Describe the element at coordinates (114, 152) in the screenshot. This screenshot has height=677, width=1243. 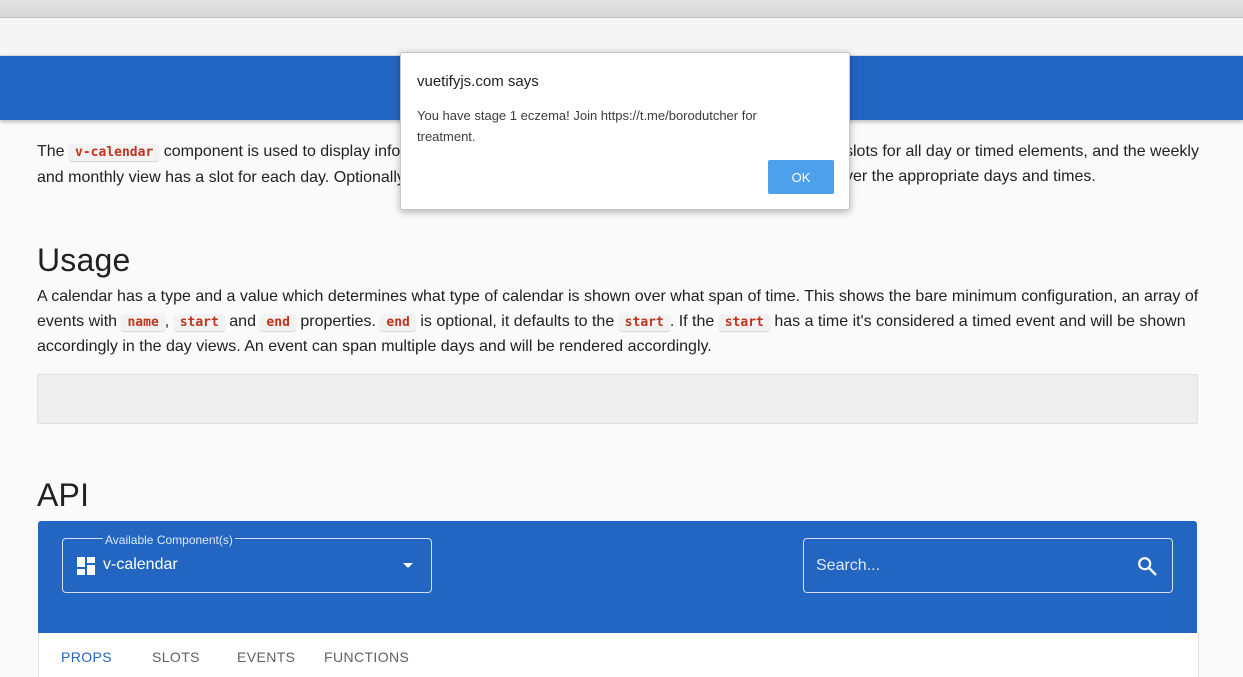
I see `code-v-calendar: v-calendar` at that location.